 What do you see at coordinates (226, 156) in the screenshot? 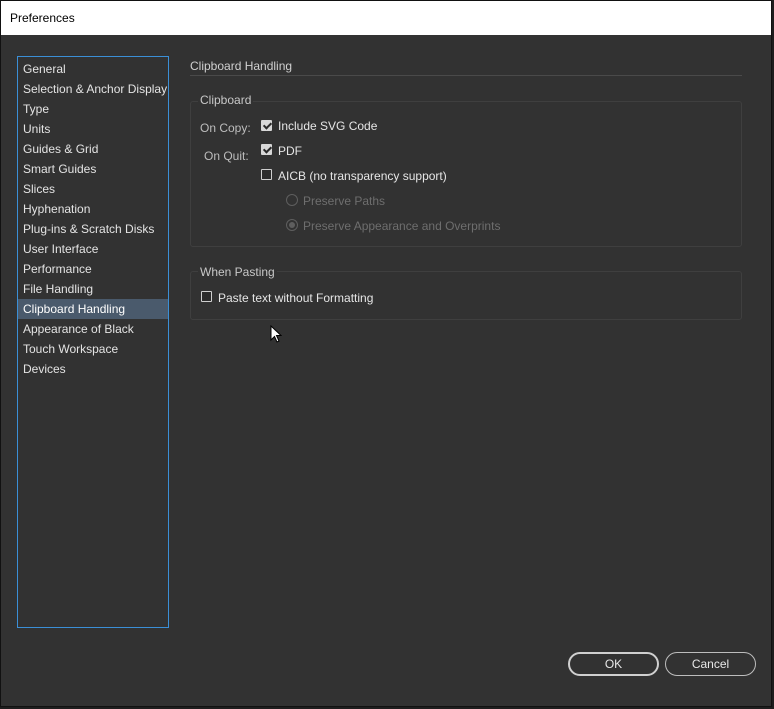
I see `on-quit-label: On Quit:` at bounding box center [226, 156].